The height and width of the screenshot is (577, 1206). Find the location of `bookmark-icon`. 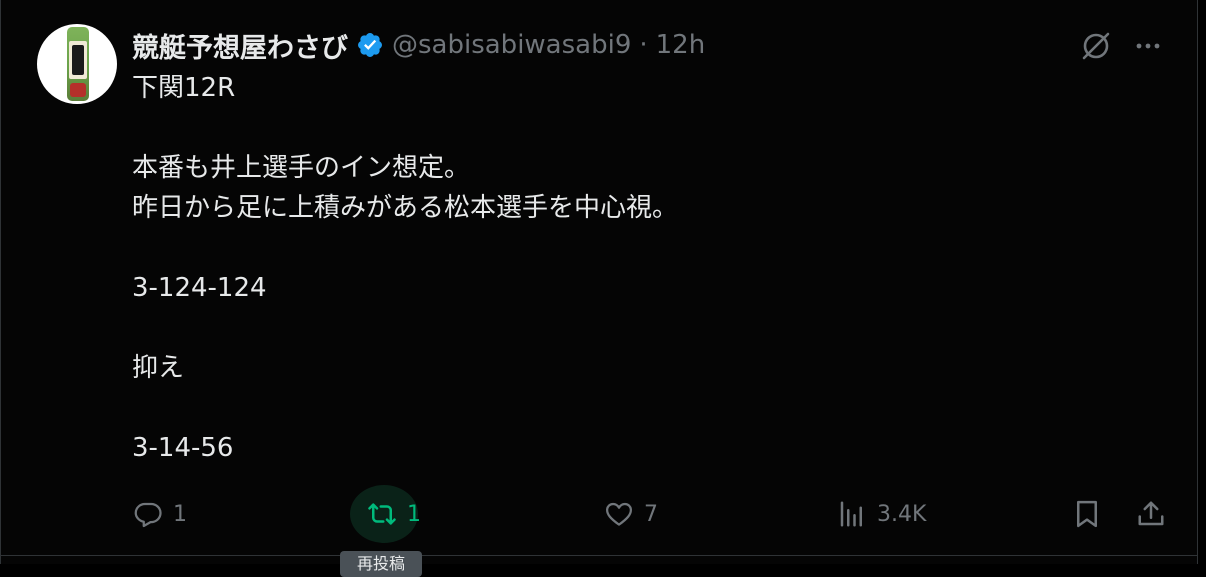

bookmark-icon is located at coordinates (1087, 514).